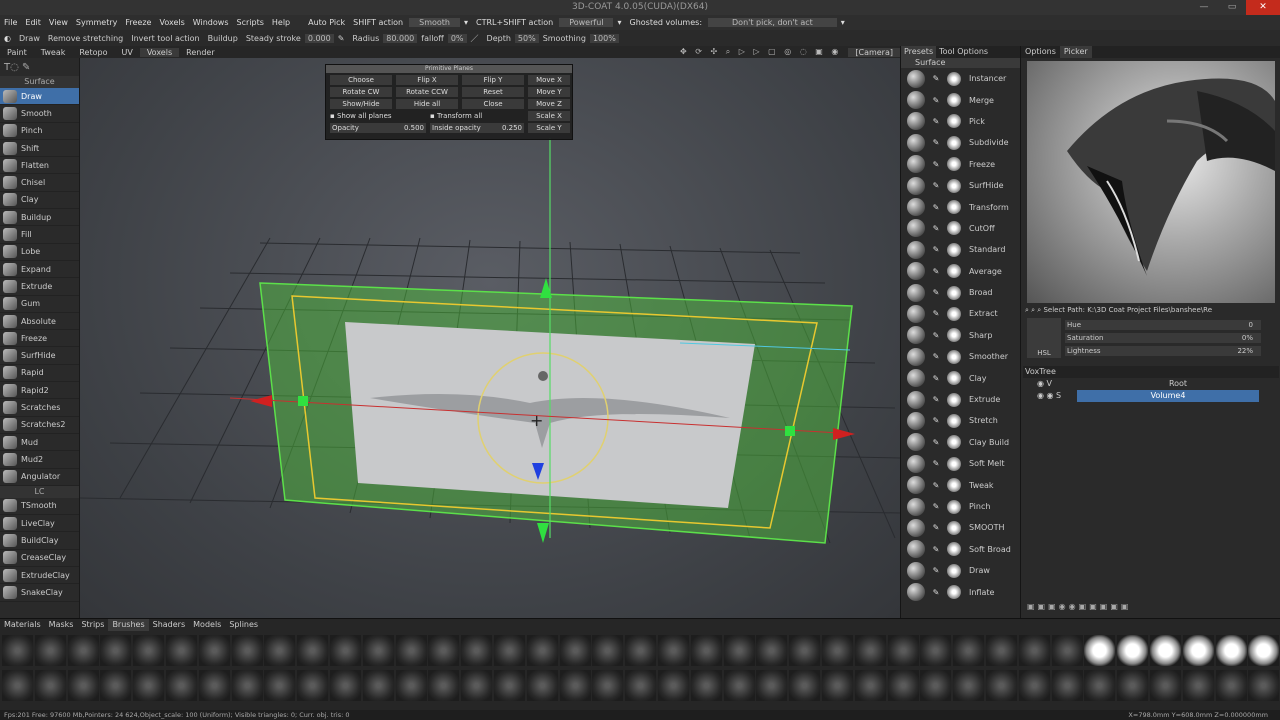 Image resolution: width=1280 pixels, height=720 pixels. I want to click on tab-presets: Presets, so click(919, 52).